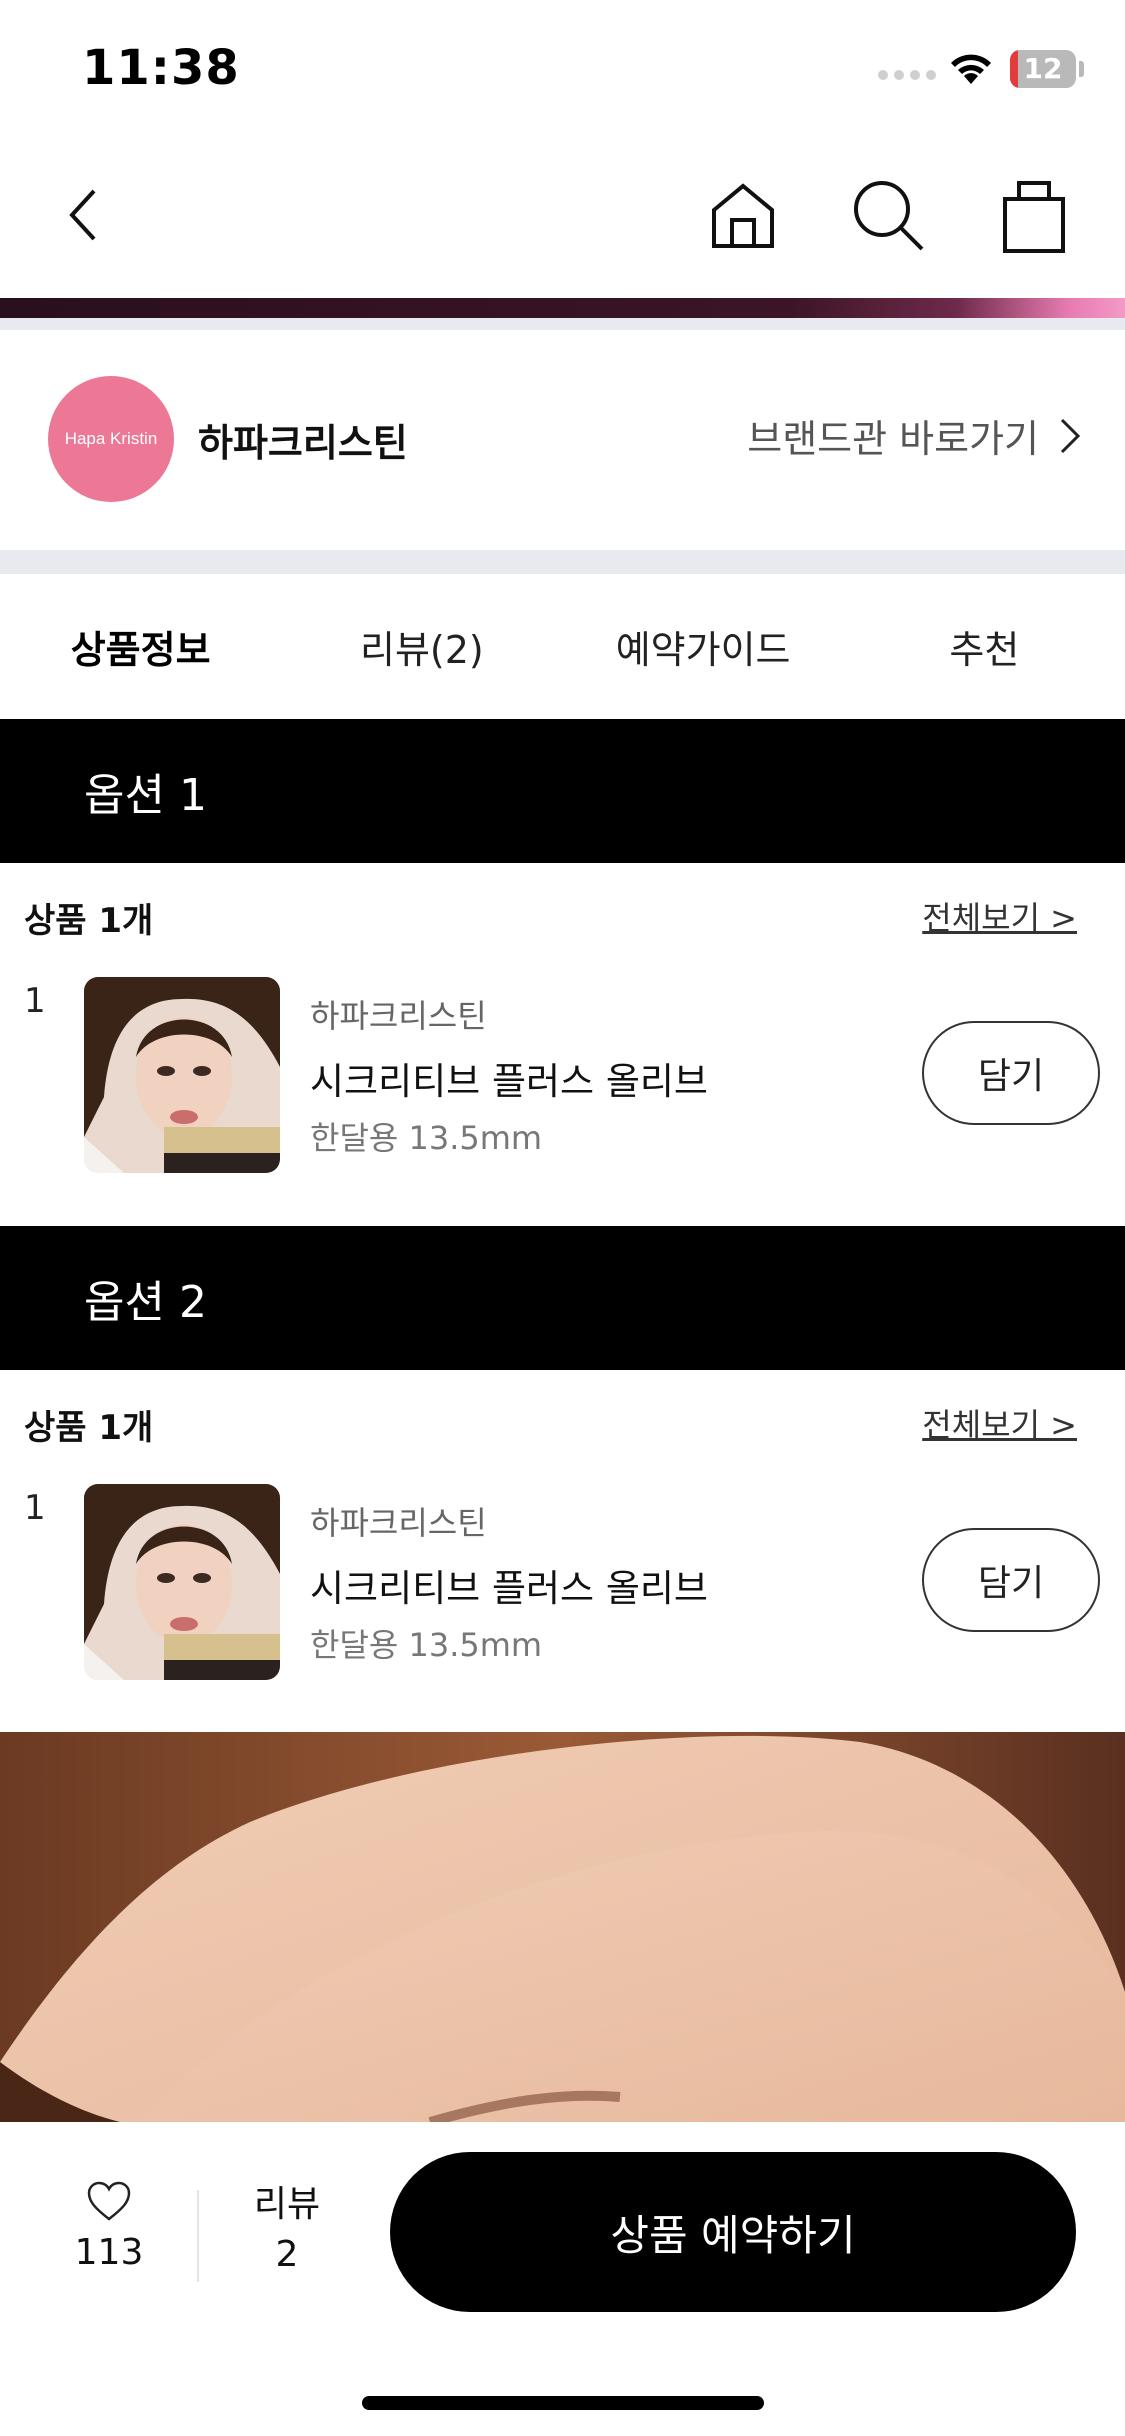  I want to click on heart-icon, so click(109, 2201).